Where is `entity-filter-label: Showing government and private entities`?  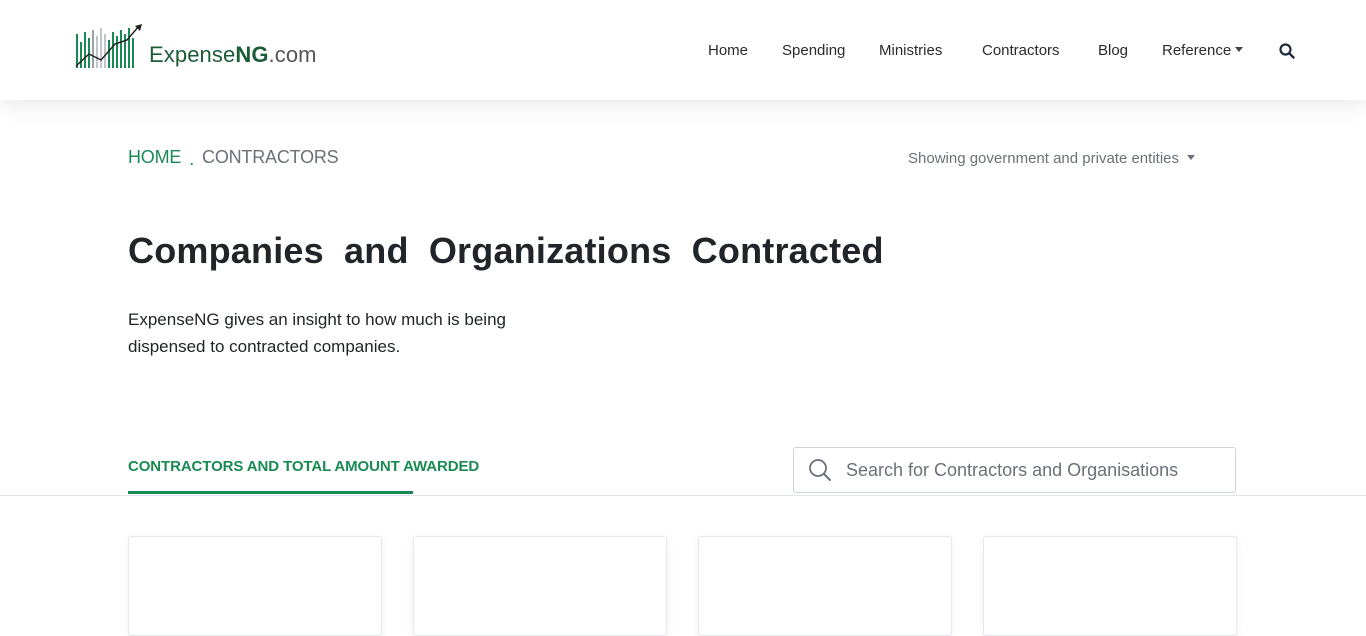 entity-filter-label: Showing government and private entities is located at coordinates (1043, 158).